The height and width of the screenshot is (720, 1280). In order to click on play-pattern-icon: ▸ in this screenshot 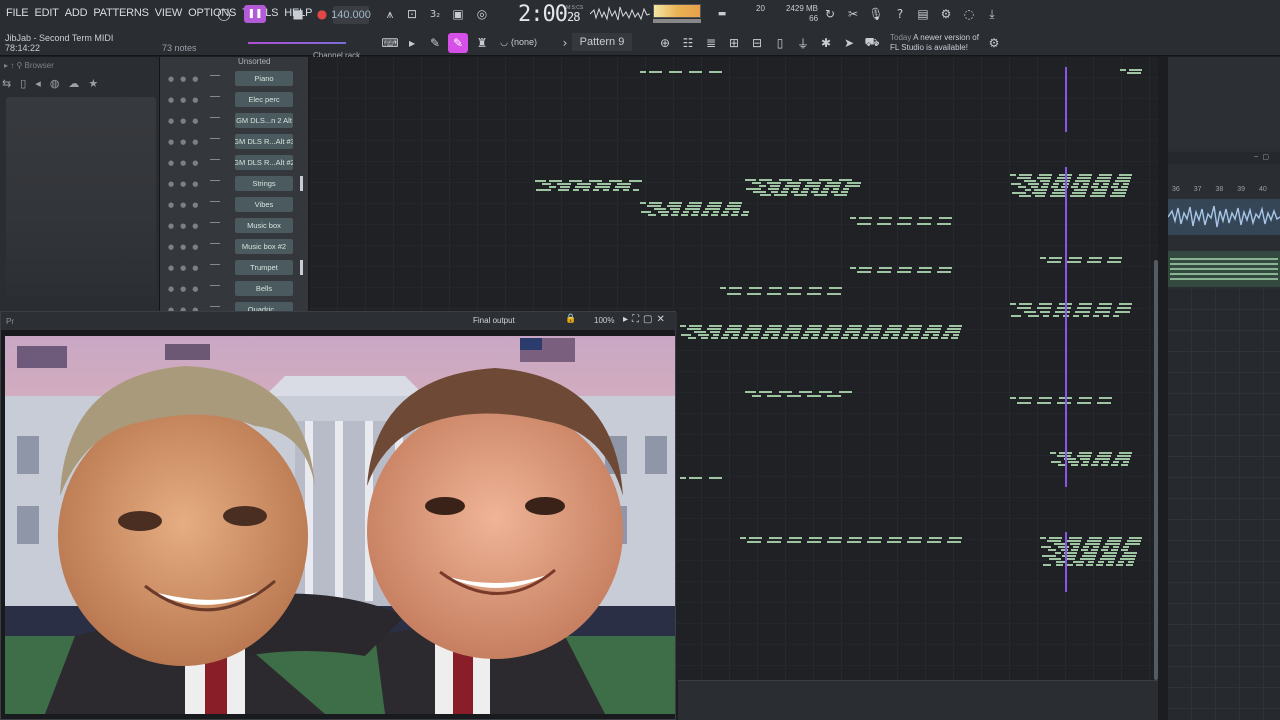, I will do `click(412, 43)`.